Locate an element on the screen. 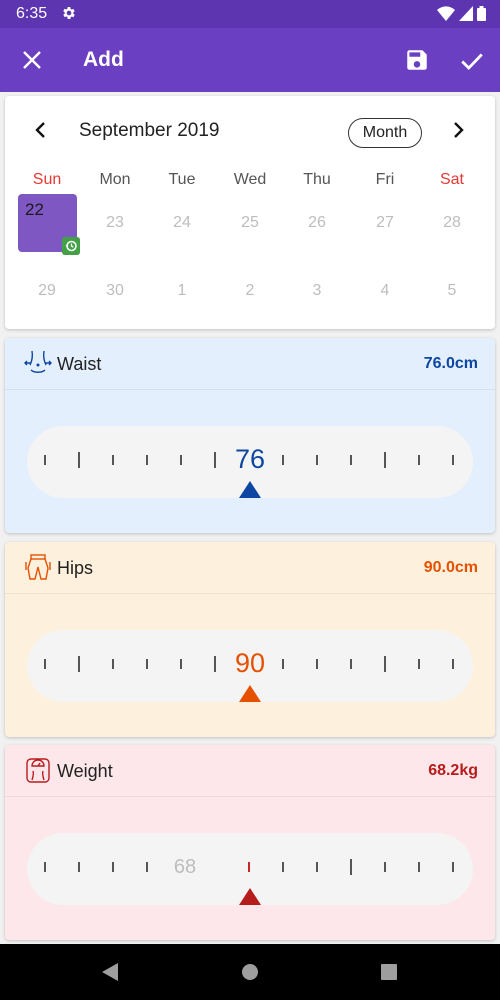  waist-value: 76.0cm is located at coordinates (450, 363).